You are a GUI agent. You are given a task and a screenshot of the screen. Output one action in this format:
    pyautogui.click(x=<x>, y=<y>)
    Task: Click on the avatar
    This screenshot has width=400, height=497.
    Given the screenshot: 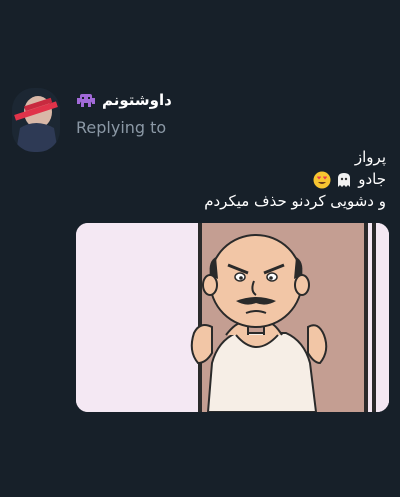 What is the action you would take?
    pyautogui.click(x=36, y=120)
    